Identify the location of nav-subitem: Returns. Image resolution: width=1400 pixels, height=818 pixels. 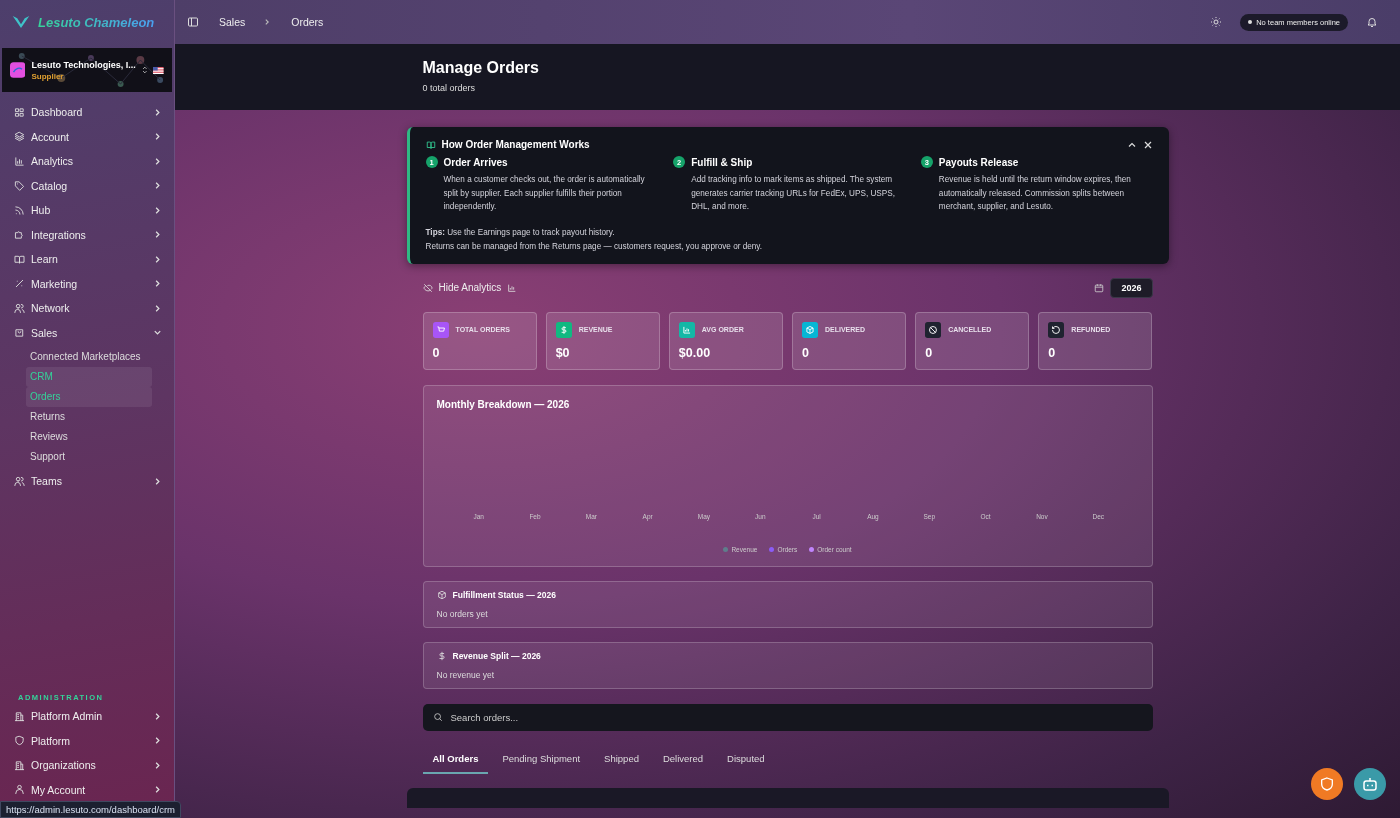
(89, 417).